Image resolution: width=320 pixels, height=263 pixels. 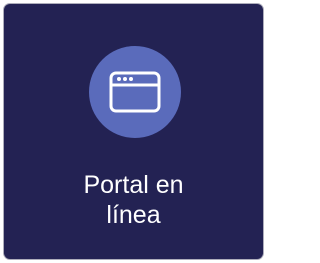 I want to click on icon-badge, so click(x=135, y=92).